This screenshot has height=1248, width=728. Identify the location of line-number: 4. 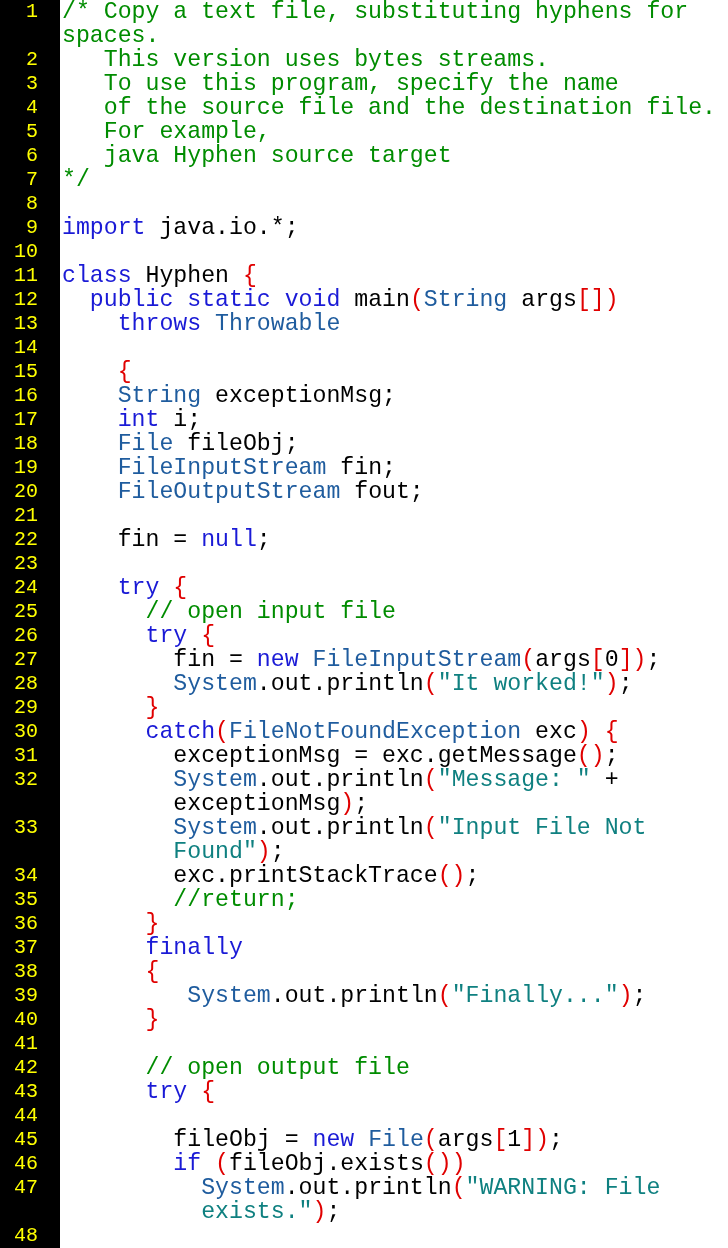
(32, 108).